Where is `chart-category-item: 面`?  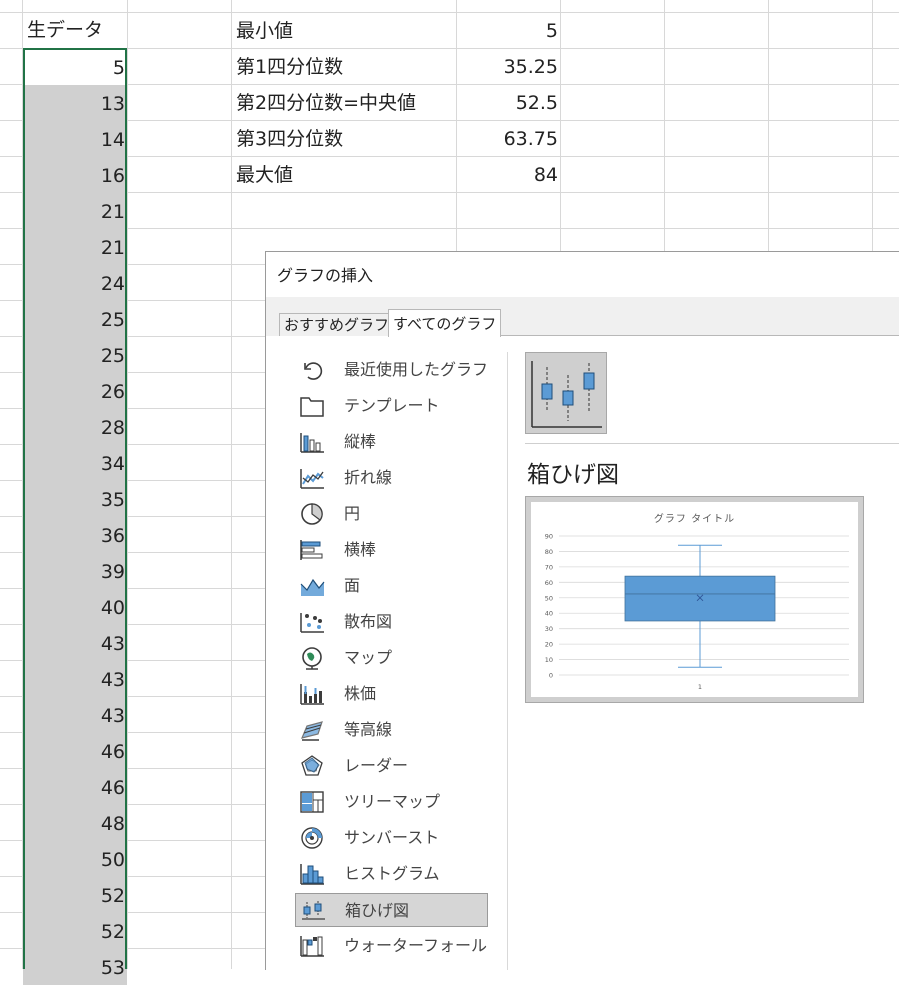 chart-category-item: 面 is located at coordinates (391, 586).